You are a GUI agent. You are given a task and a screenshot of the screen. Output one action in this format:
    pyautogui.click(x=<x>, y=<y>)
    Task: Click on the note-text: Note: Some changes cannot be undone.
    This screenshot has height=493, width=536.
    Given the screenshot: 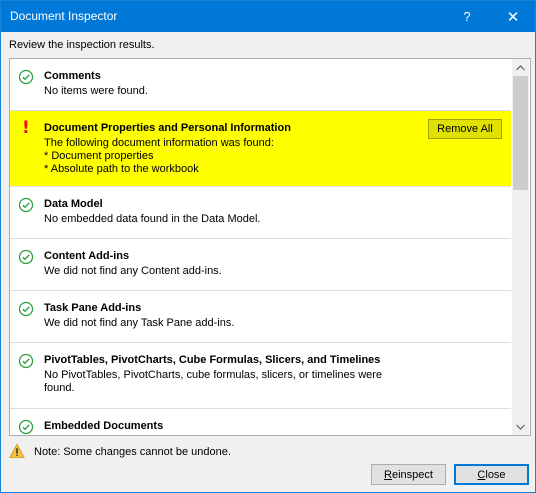 What is the action you would take?
    pyautogui.click(x=132, y=452)
    